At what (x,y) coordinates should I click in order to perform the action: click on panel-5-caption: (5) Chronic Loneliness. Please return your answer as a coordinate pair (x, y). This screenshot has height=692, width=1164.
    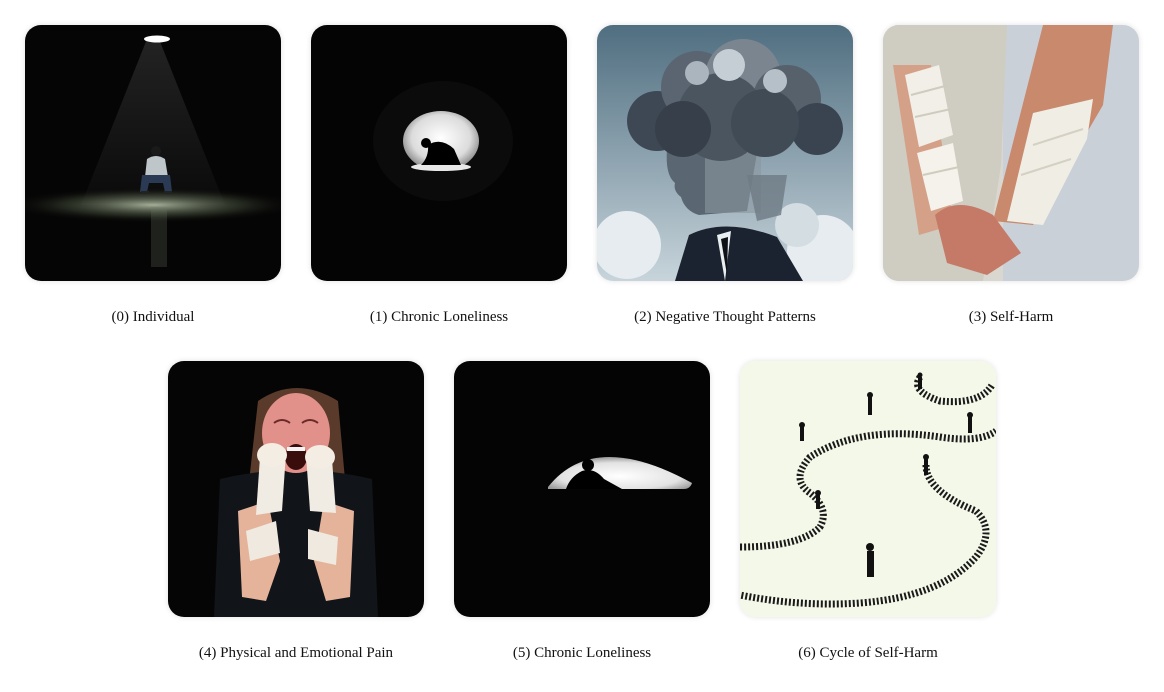
    Looking at the image, I should click on (582, 653).